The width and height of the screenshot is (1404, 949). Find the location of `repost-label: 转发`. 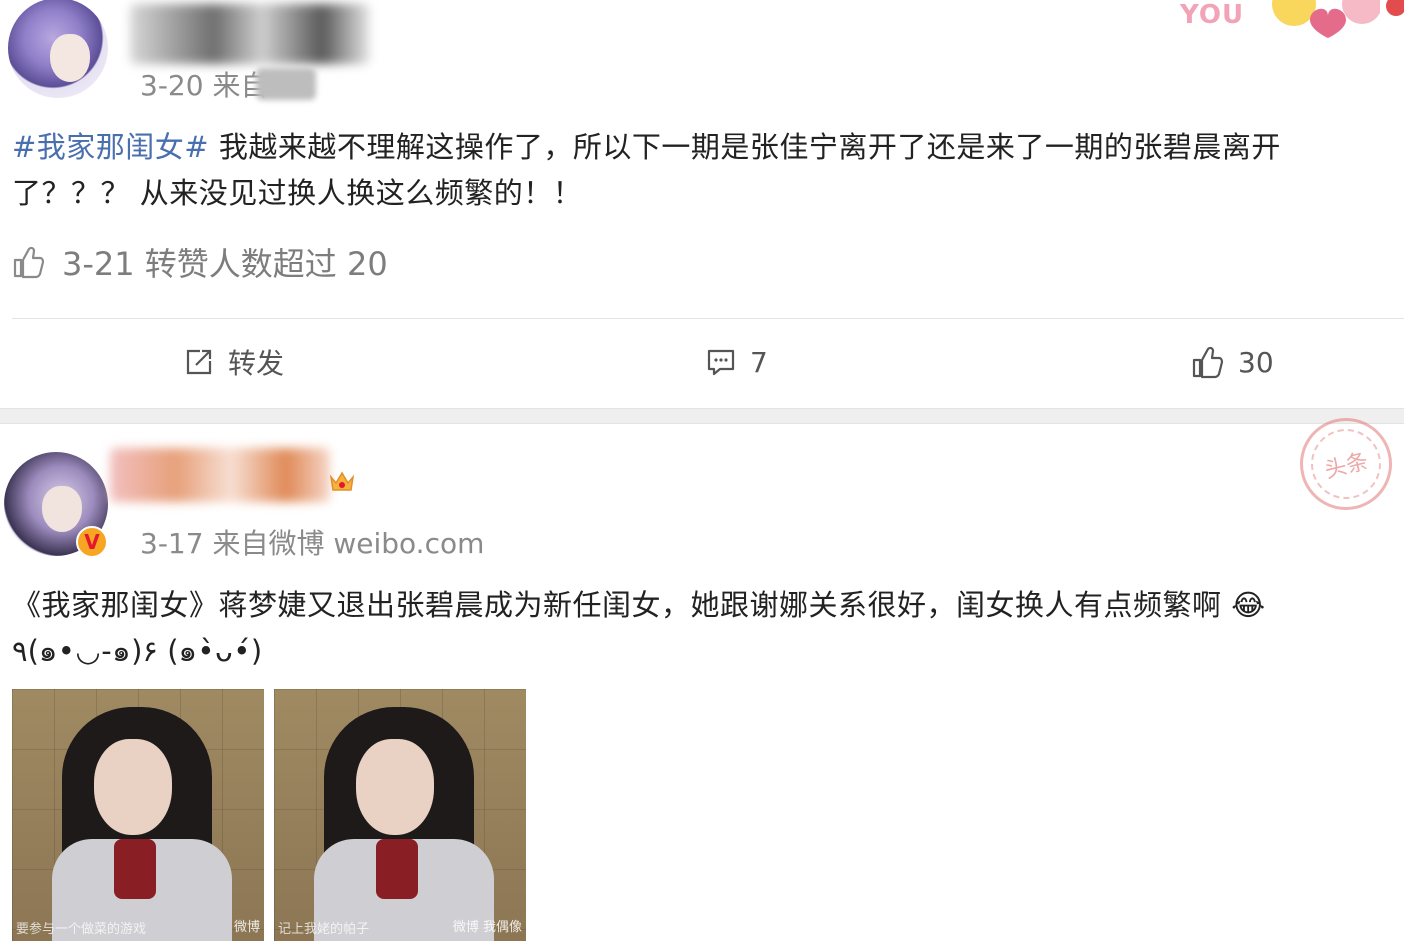

repost-label: 转发 is located at coordinates (256, 363).